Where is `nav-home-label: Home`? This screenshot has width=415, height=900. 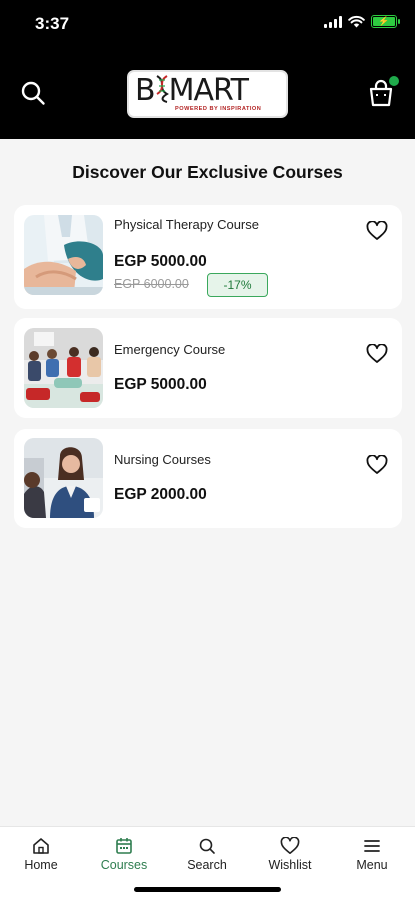
nav-home-label: Home is located at coordinates (41, 865).